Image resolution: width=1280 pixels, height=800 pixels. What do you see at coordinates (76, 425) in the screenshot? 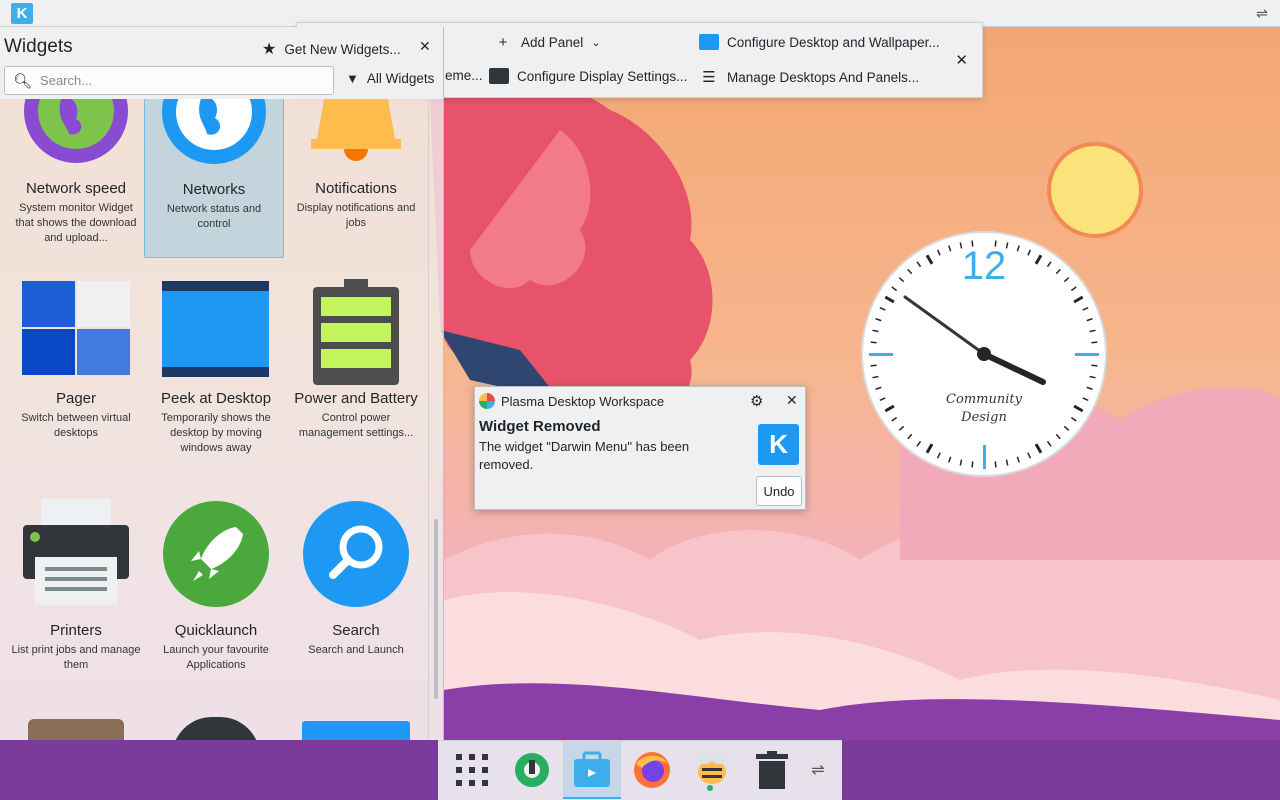
I see `widget-desc: Switch between virtual desktops` at bounding box center [76, 425].